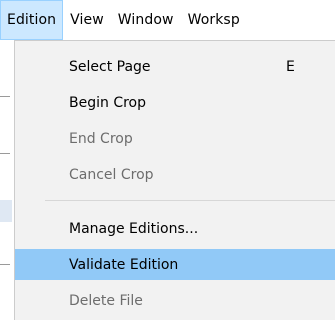 The height and width of the screenshot is (320, 335). Describe the element at coordinates (101, 138) in the screenshot. I see `menu-item-label: End Crop` at that location.